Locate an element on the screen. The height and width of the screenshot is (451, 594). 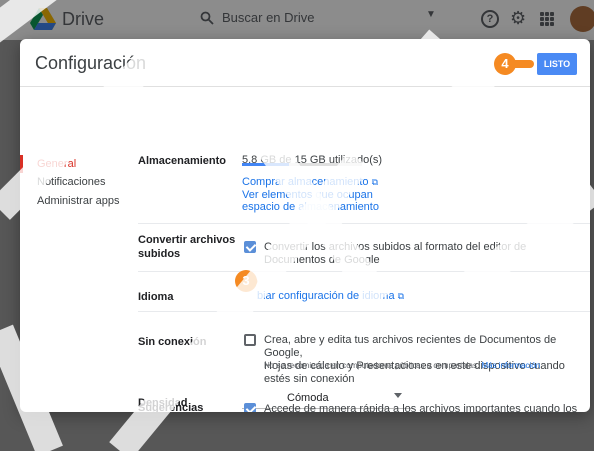
offline-label: Sin conexión is located at coordinates (172, 342).